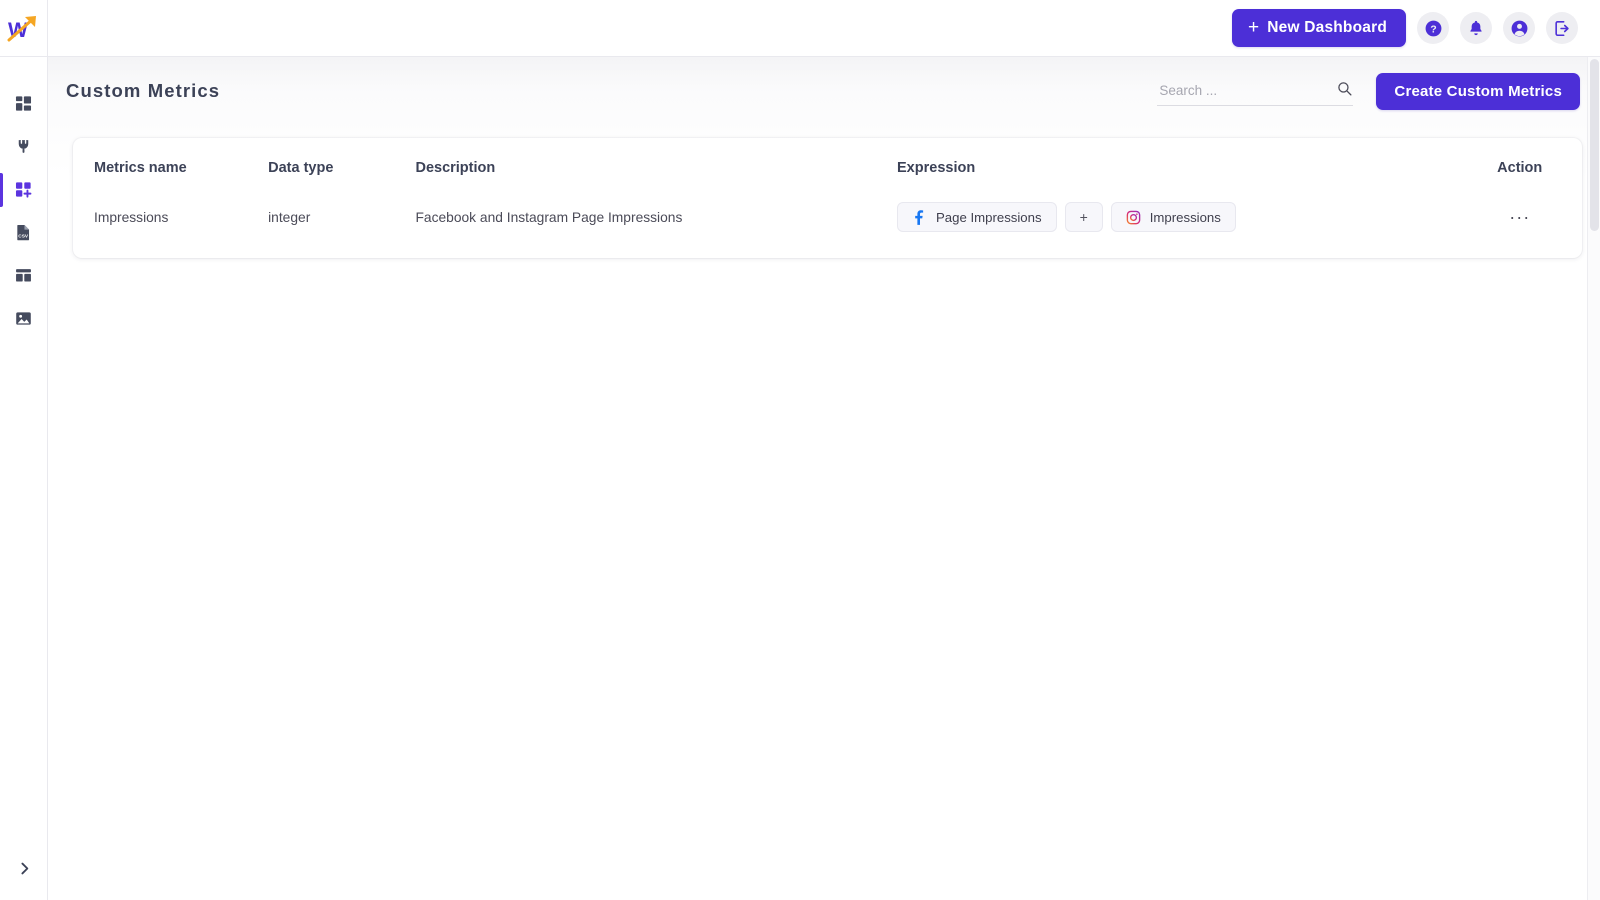 The height and width of the screenshot is (900, 1600). Describe the element at coordinates (1519, 217) in the screenshot. I see `row-actions-menu-button: ···` at that location.